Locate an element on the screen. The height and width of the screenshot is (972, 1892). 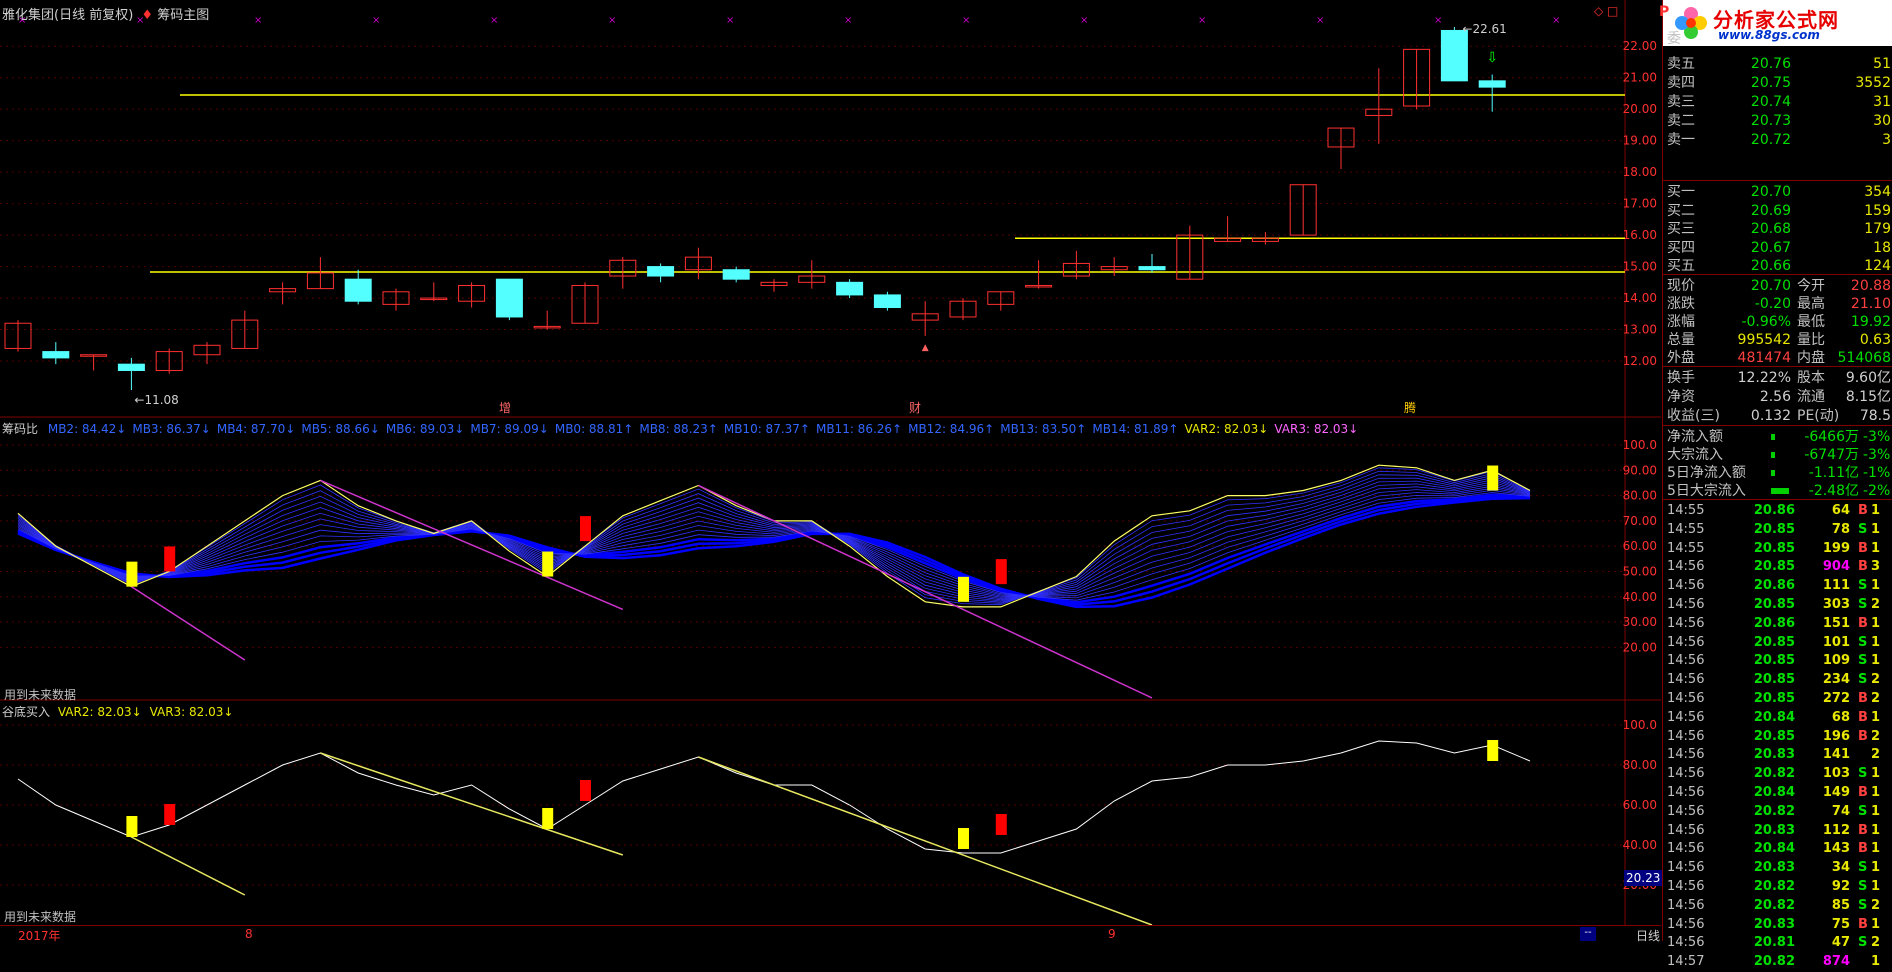
orderbook-buy-row: 买一 20.70 354 is located at coordinates (1779, 192).